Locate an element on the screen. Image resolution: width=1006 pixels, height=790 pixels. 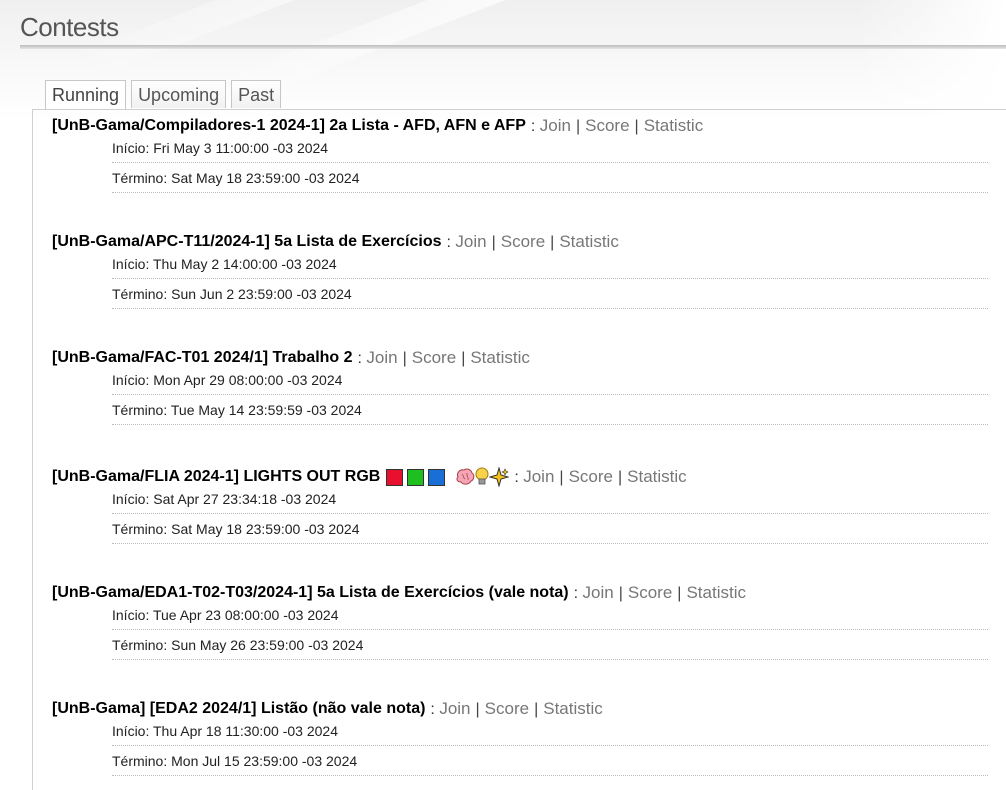
contest-end: Término: Tue May 14 23:59:59 -03 2024 is located at coordinates (550, 410).